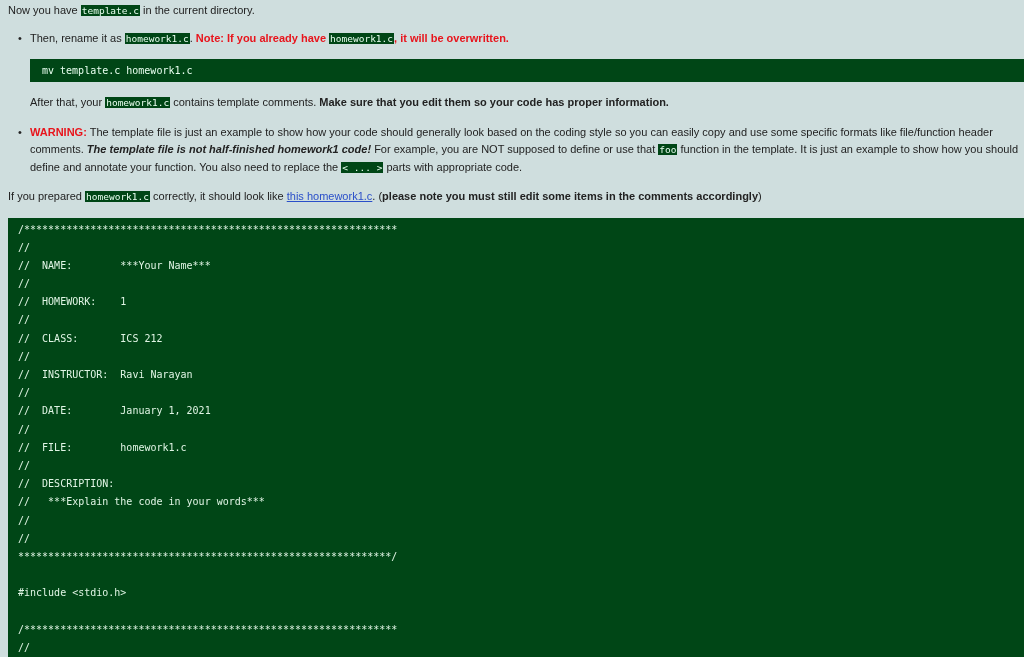  What do you see at coordinates (91, 338) in the screenshot?
I see `code-line: // CLASS: ICS 212` at bounding box center [91, 338].